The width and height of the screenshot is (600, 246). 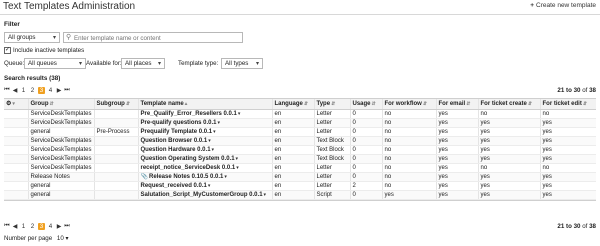 I want to click on available-for-select: All places ▾, so click(x=143, y=63).